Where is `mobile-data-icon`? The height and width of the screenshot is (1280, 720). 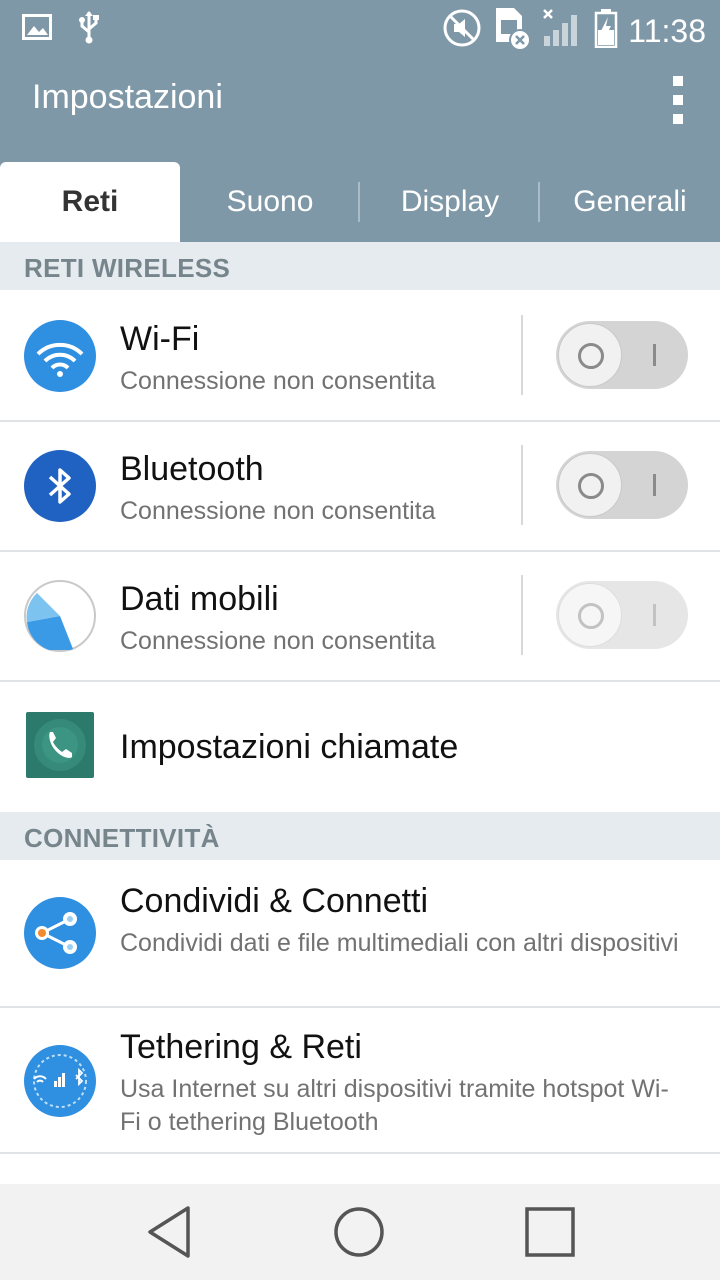
mobile-data-icon is located at coordinates (60, 616).